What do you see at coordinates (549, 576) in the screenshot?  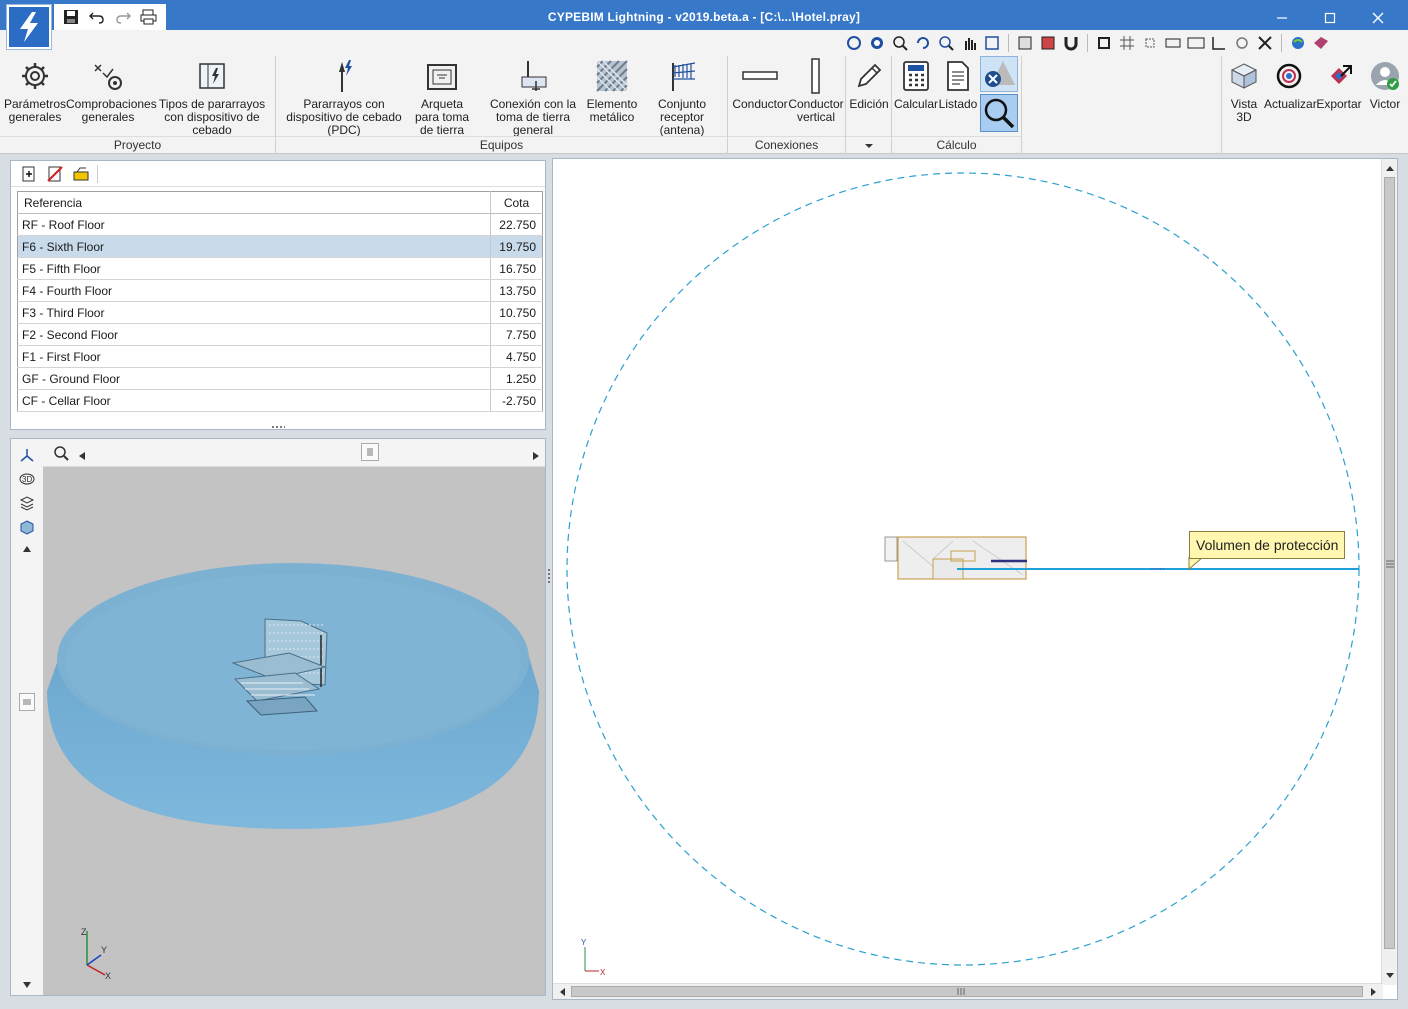 I see `vertical-splitter-grip-icon` at bounding box center [549, 576].